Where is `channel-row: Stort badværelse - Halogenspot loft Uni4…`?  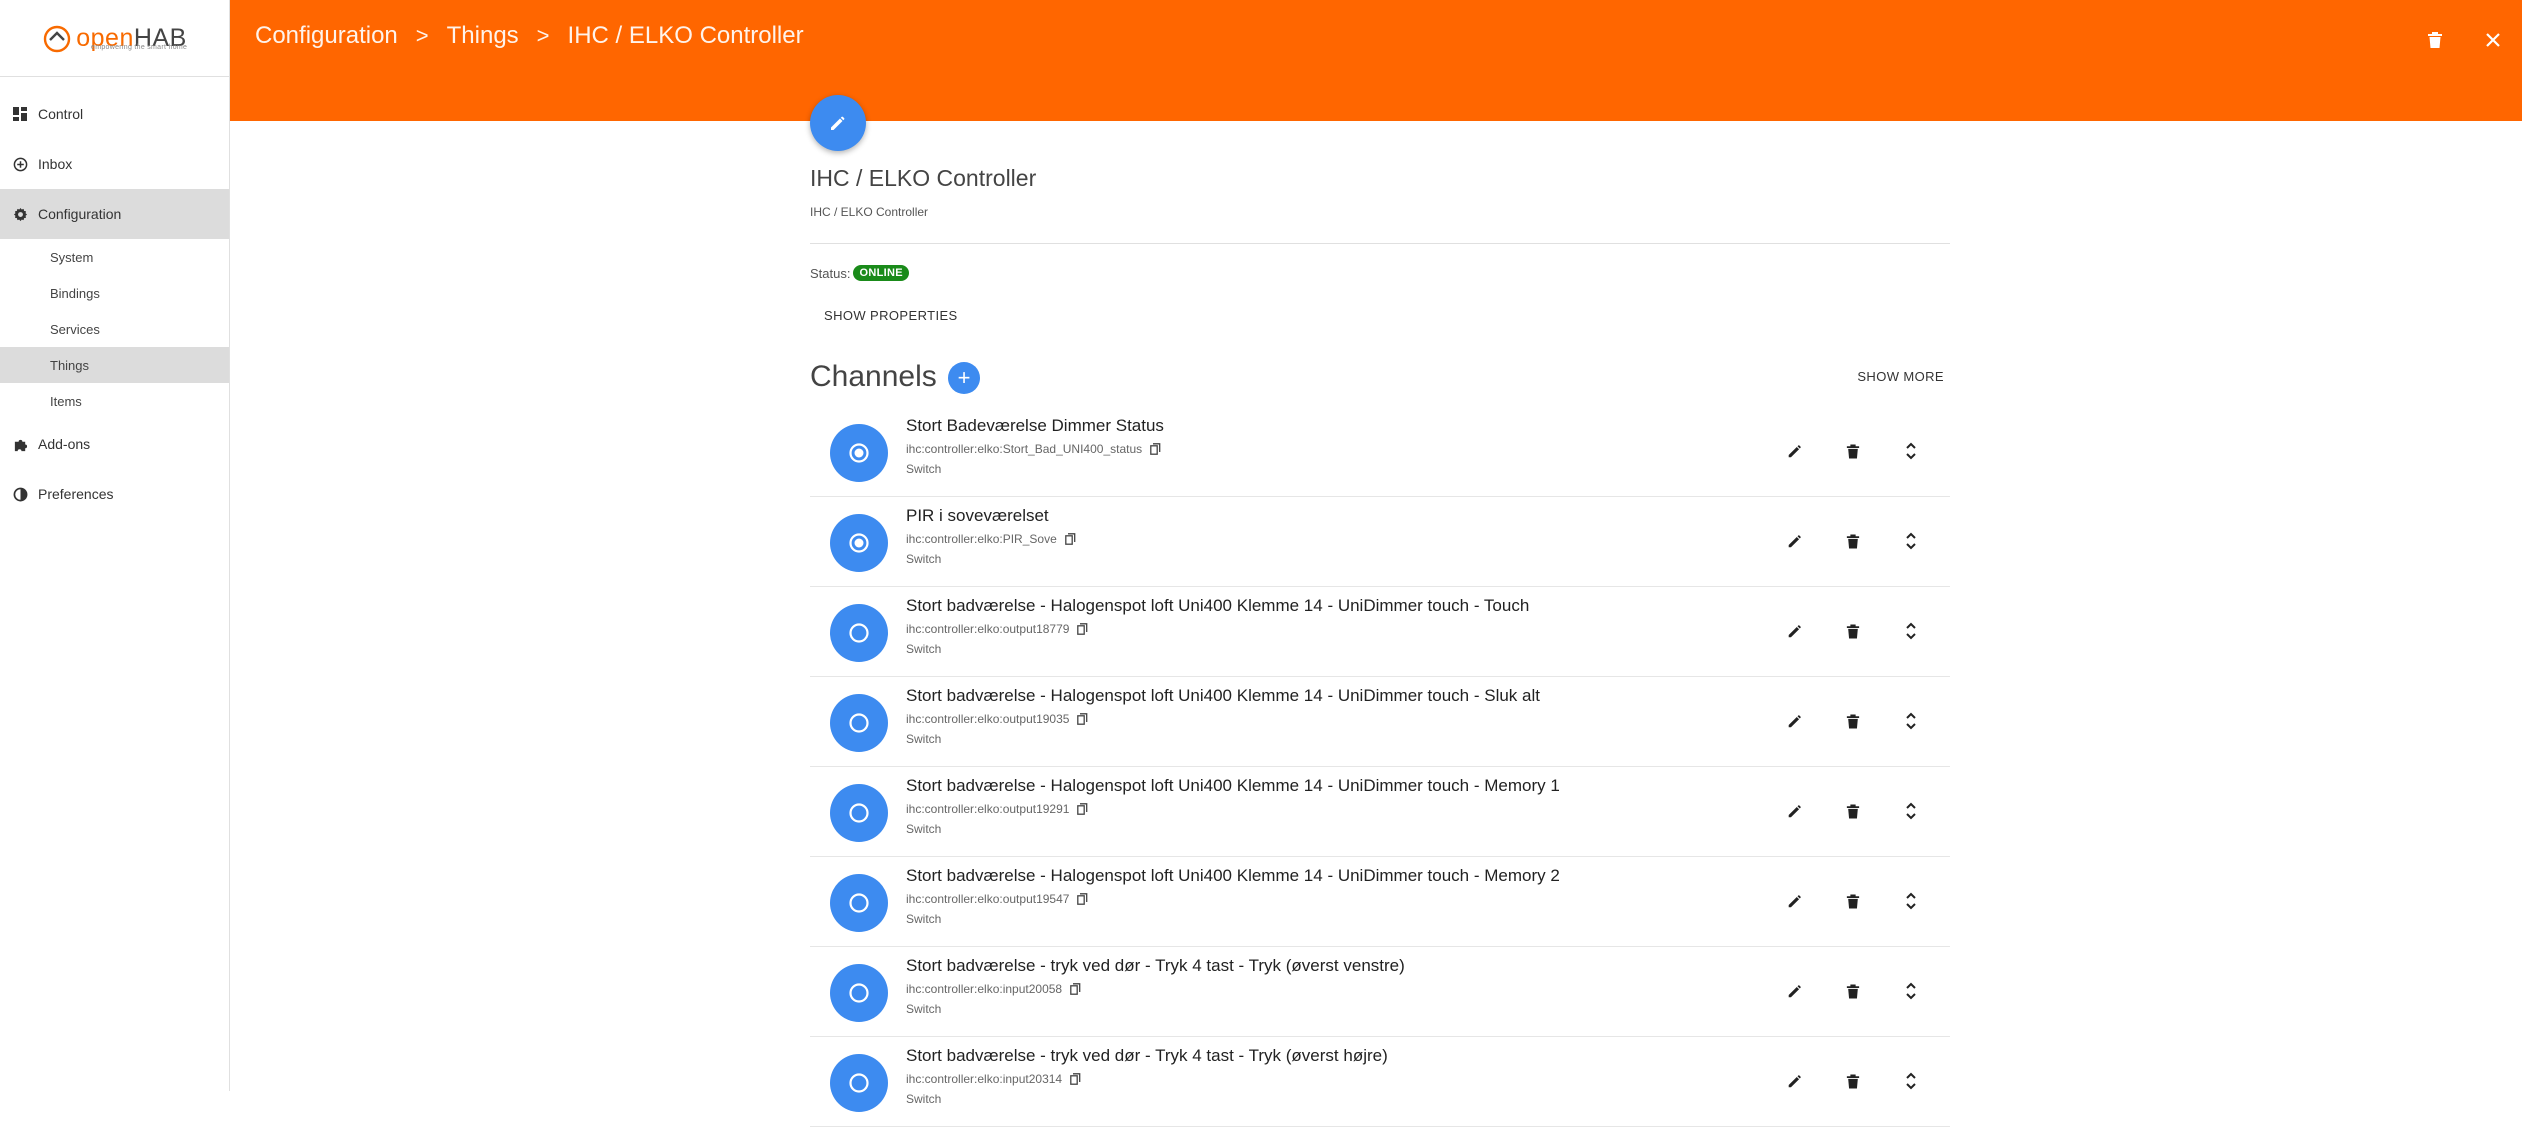
channel-row: Stort badværelse - Halogenspot loft Uni4… is located at coordinates (1380, 722).